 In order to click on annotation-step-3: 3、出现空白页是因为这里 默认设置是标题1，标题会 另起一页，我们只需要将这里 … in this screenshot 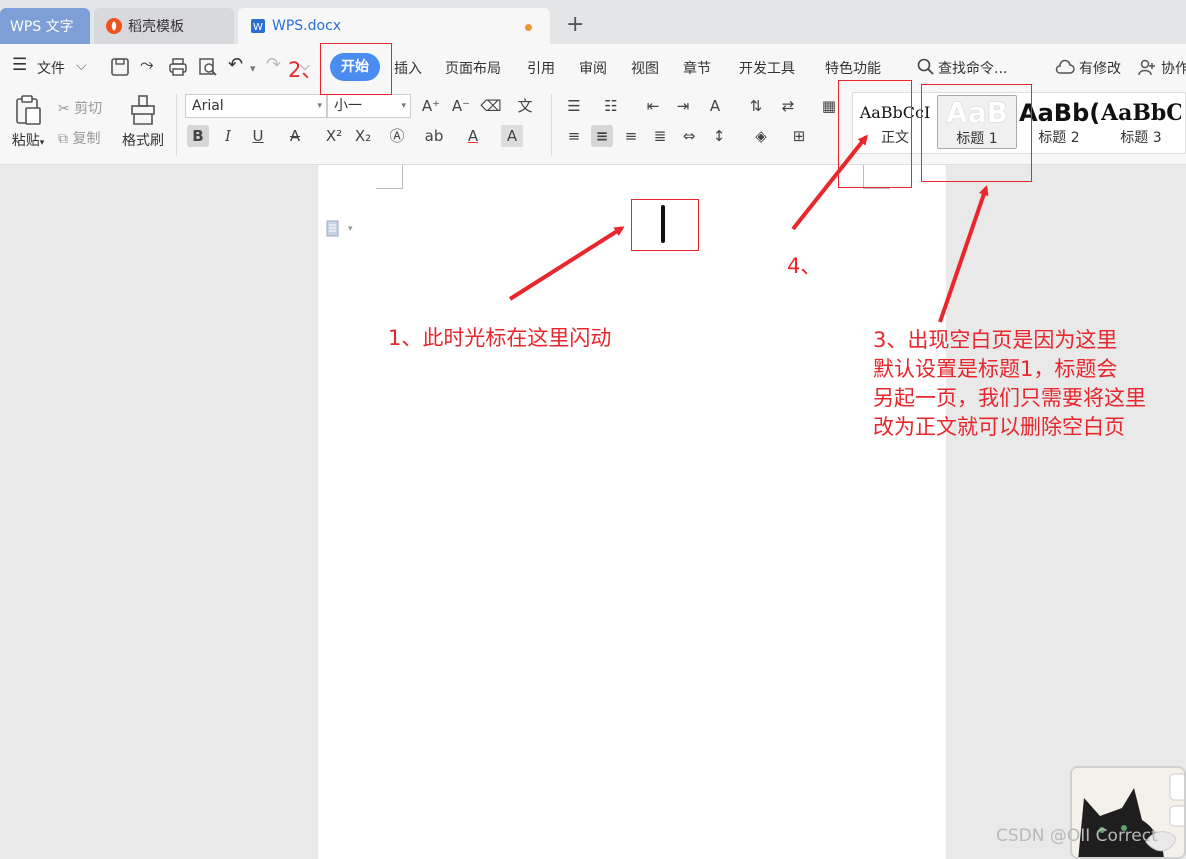, I will do `click(1009, 384)`.